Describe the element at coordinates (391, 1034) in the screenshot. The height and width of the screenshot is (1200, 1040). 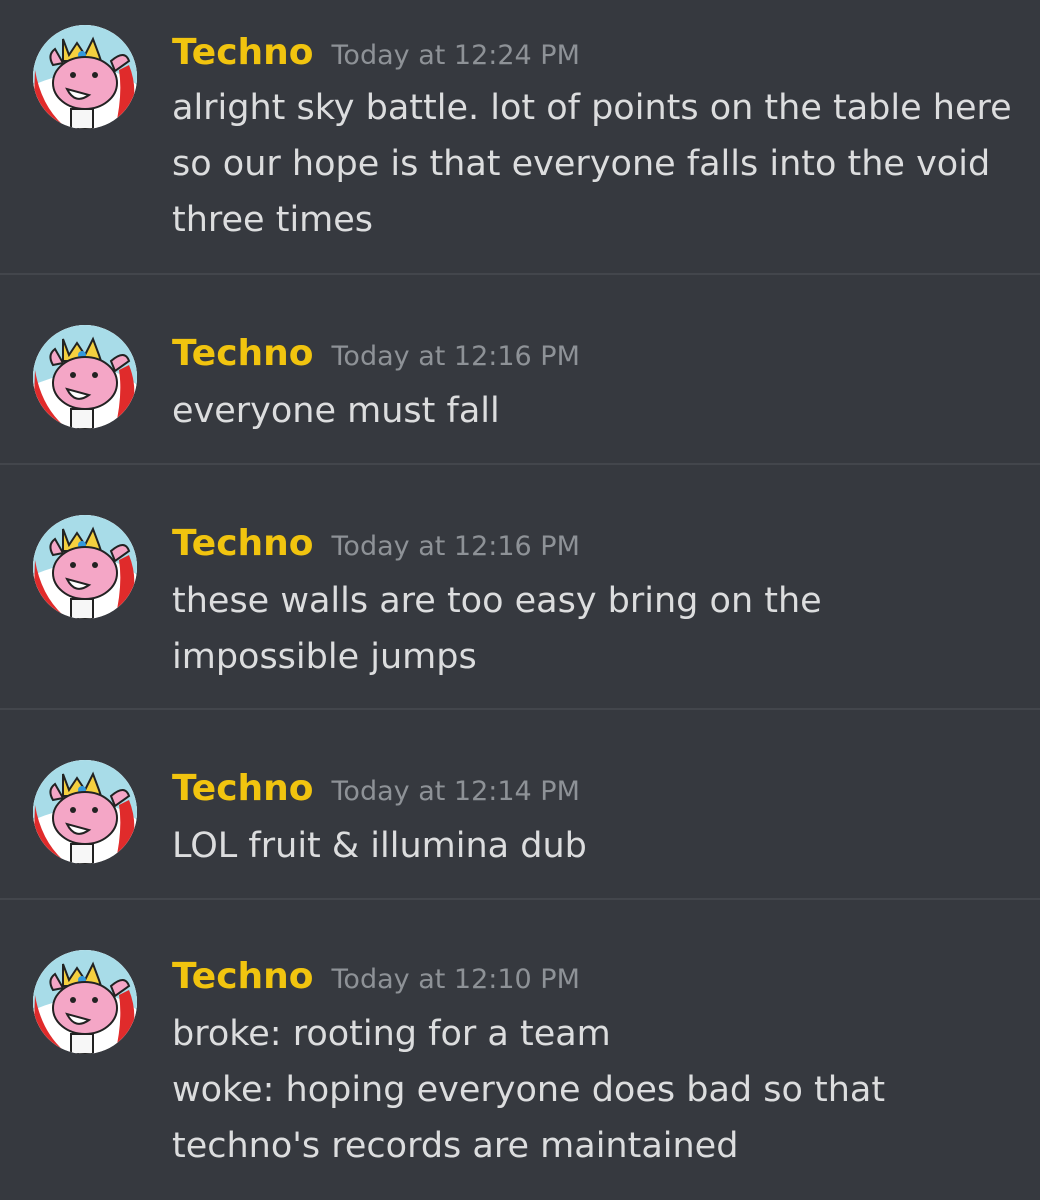
I see `message-line: broke: rooting for a team` at that location.